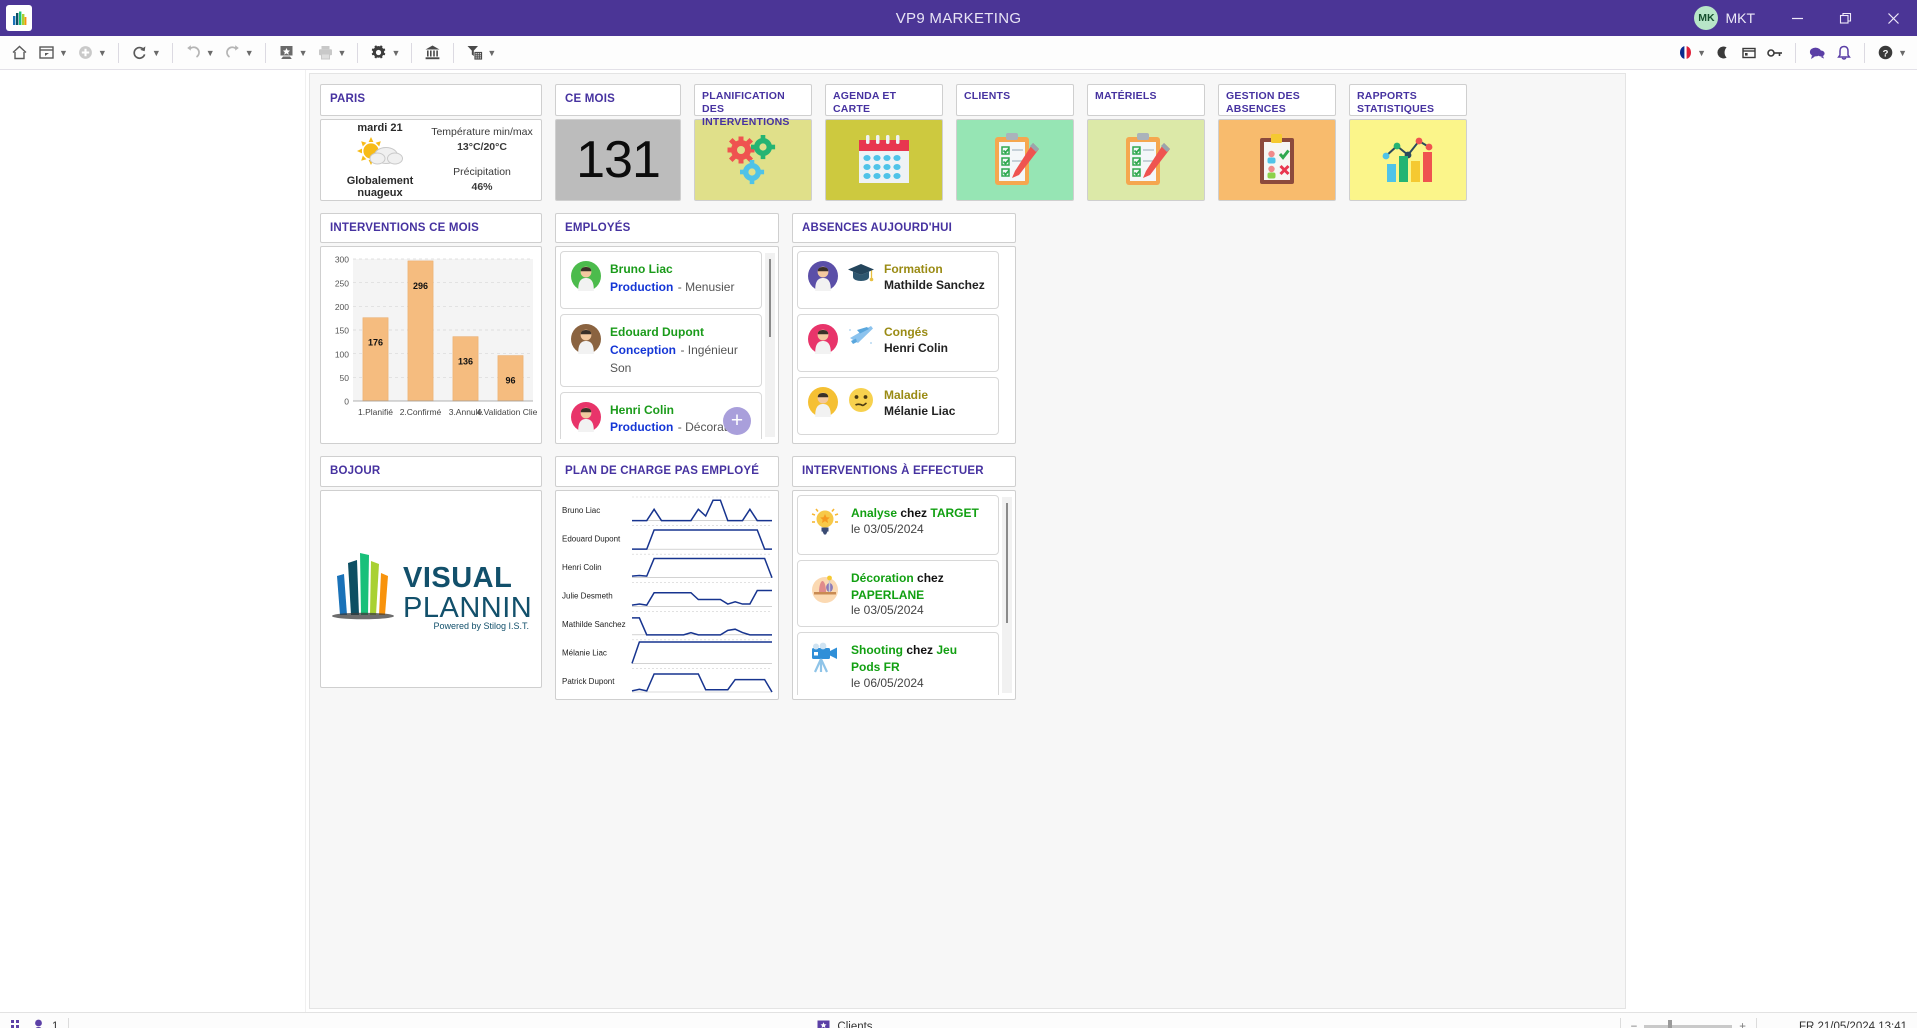 The image size is (1917, 1028). I want to click on status-separator, so click(1620, 1022).